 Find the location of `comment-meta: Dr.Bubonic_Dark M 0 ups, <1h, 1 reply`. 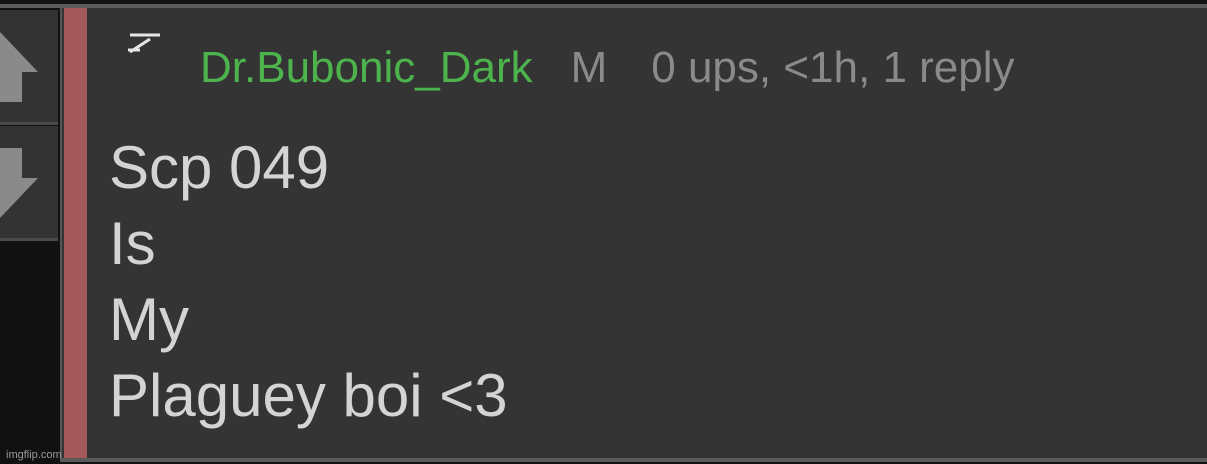

comment-meta: Dr.Bubonic_Dark M 0 ups, <1h, 1 reply is located at coordinates (607, 68).